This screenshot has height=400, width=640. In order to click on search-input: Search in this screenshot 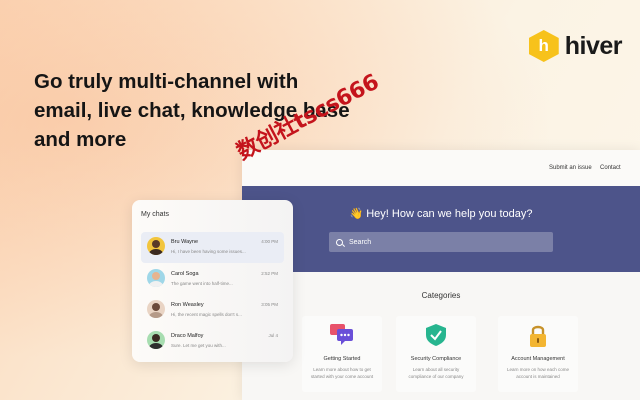, I will do `click(441, 242)`.